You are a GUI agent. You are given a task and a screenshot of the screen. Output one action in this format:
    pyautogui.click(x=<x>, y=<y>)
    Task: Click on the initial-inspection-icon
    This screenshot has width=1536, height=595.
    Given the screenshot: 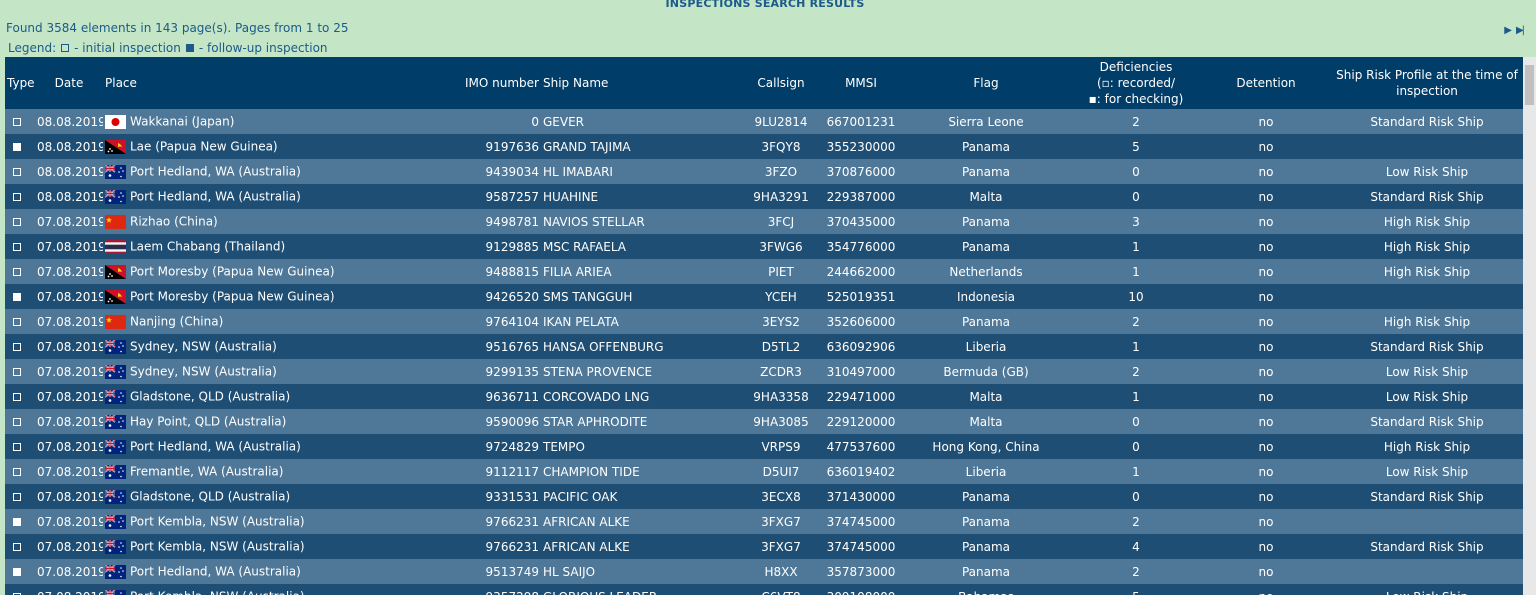 What is the action you would take?
    pyautogui.click(x=17, y=472)
    